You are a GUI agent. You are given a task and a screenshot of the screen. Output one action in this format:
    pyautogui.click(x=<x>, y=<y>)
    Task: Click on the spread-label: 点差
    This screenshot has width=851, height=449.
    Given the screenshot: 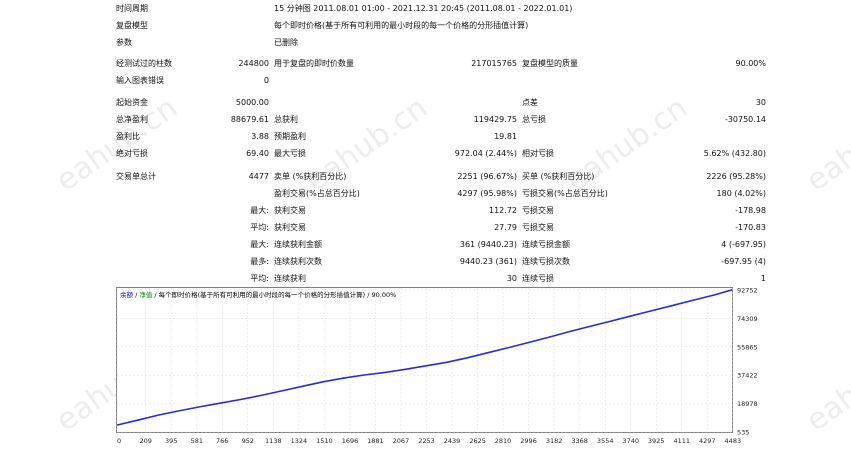 What is the action you would take?
    pyautogui.click(x=530, y=102)
    